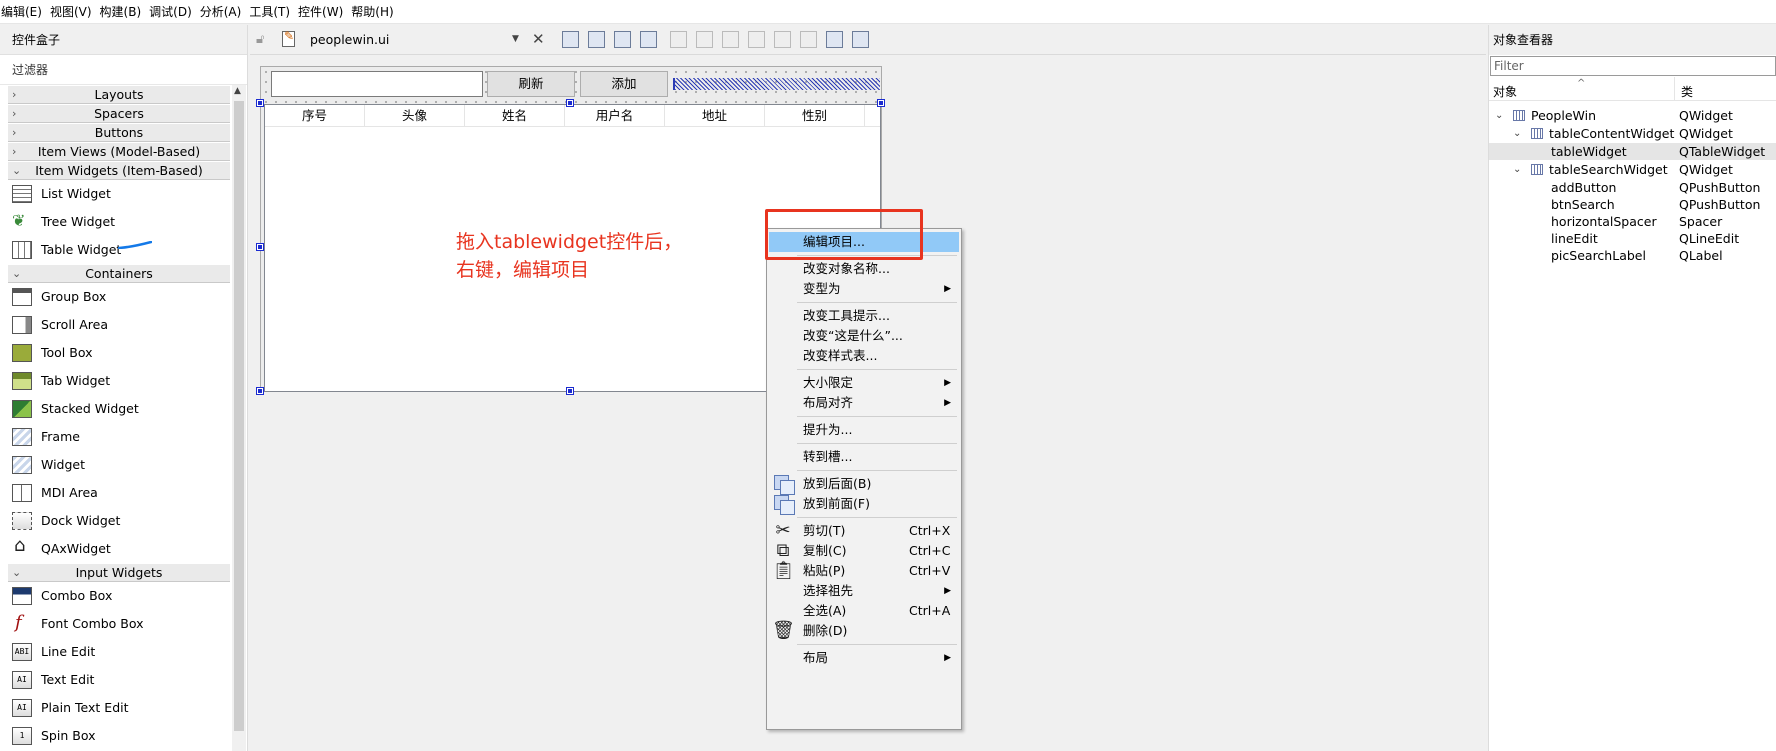  What do you see at coordinates (864, 289) in the screenshot?
I see `context-menu-item: 变型为 ▶` at bounding box center [864, 289].